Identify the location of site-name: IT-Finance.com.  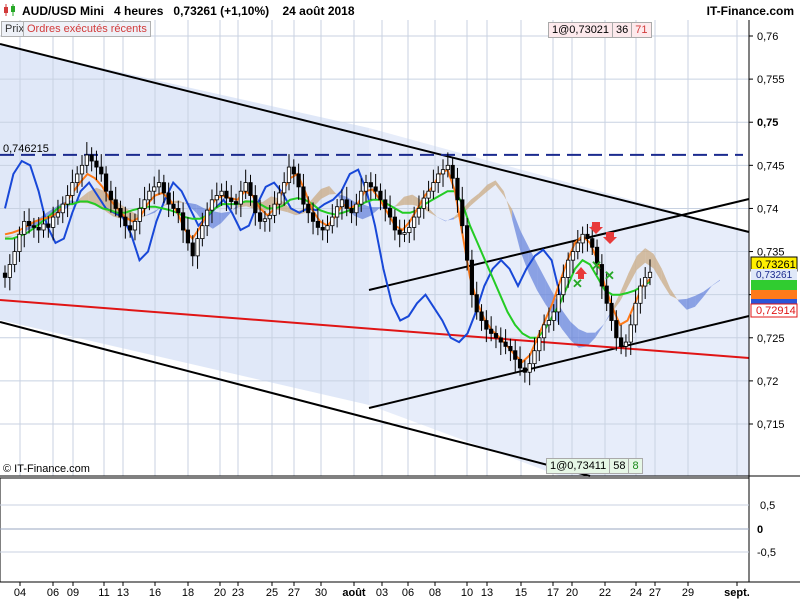
(750, 11).